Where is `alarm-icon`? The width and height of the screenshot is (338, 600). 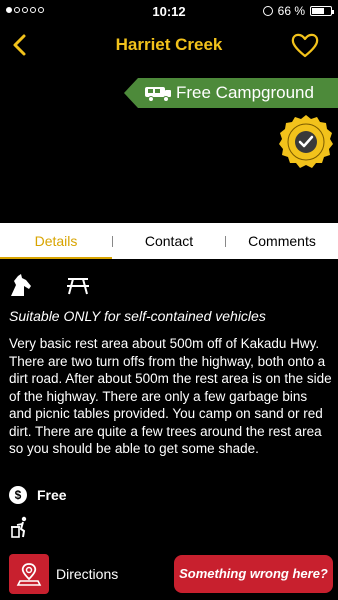 alarm-icon is located at coordinates (267, 11).